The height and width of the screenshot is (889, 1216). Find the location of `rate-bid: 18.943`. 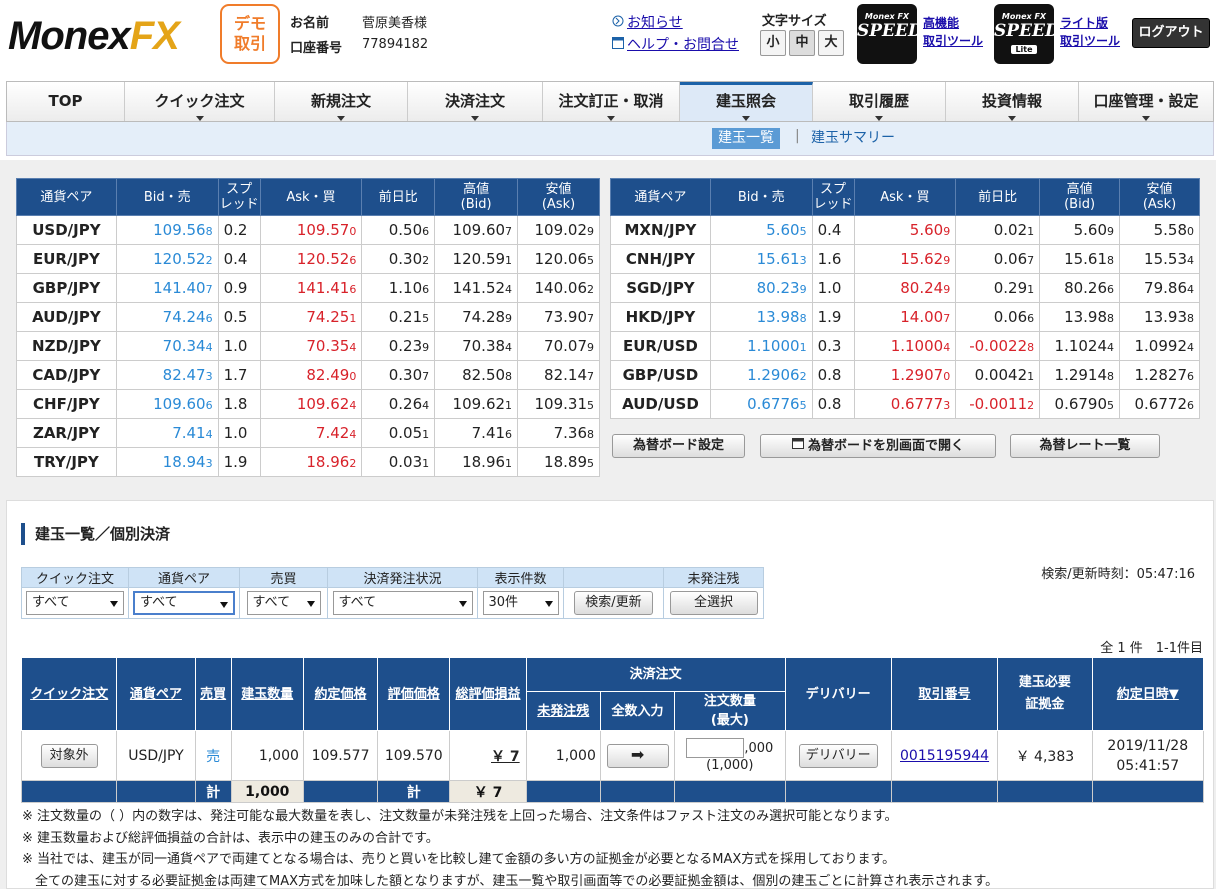

rate-bid: 18.943 is located at coordinates (167, 462).